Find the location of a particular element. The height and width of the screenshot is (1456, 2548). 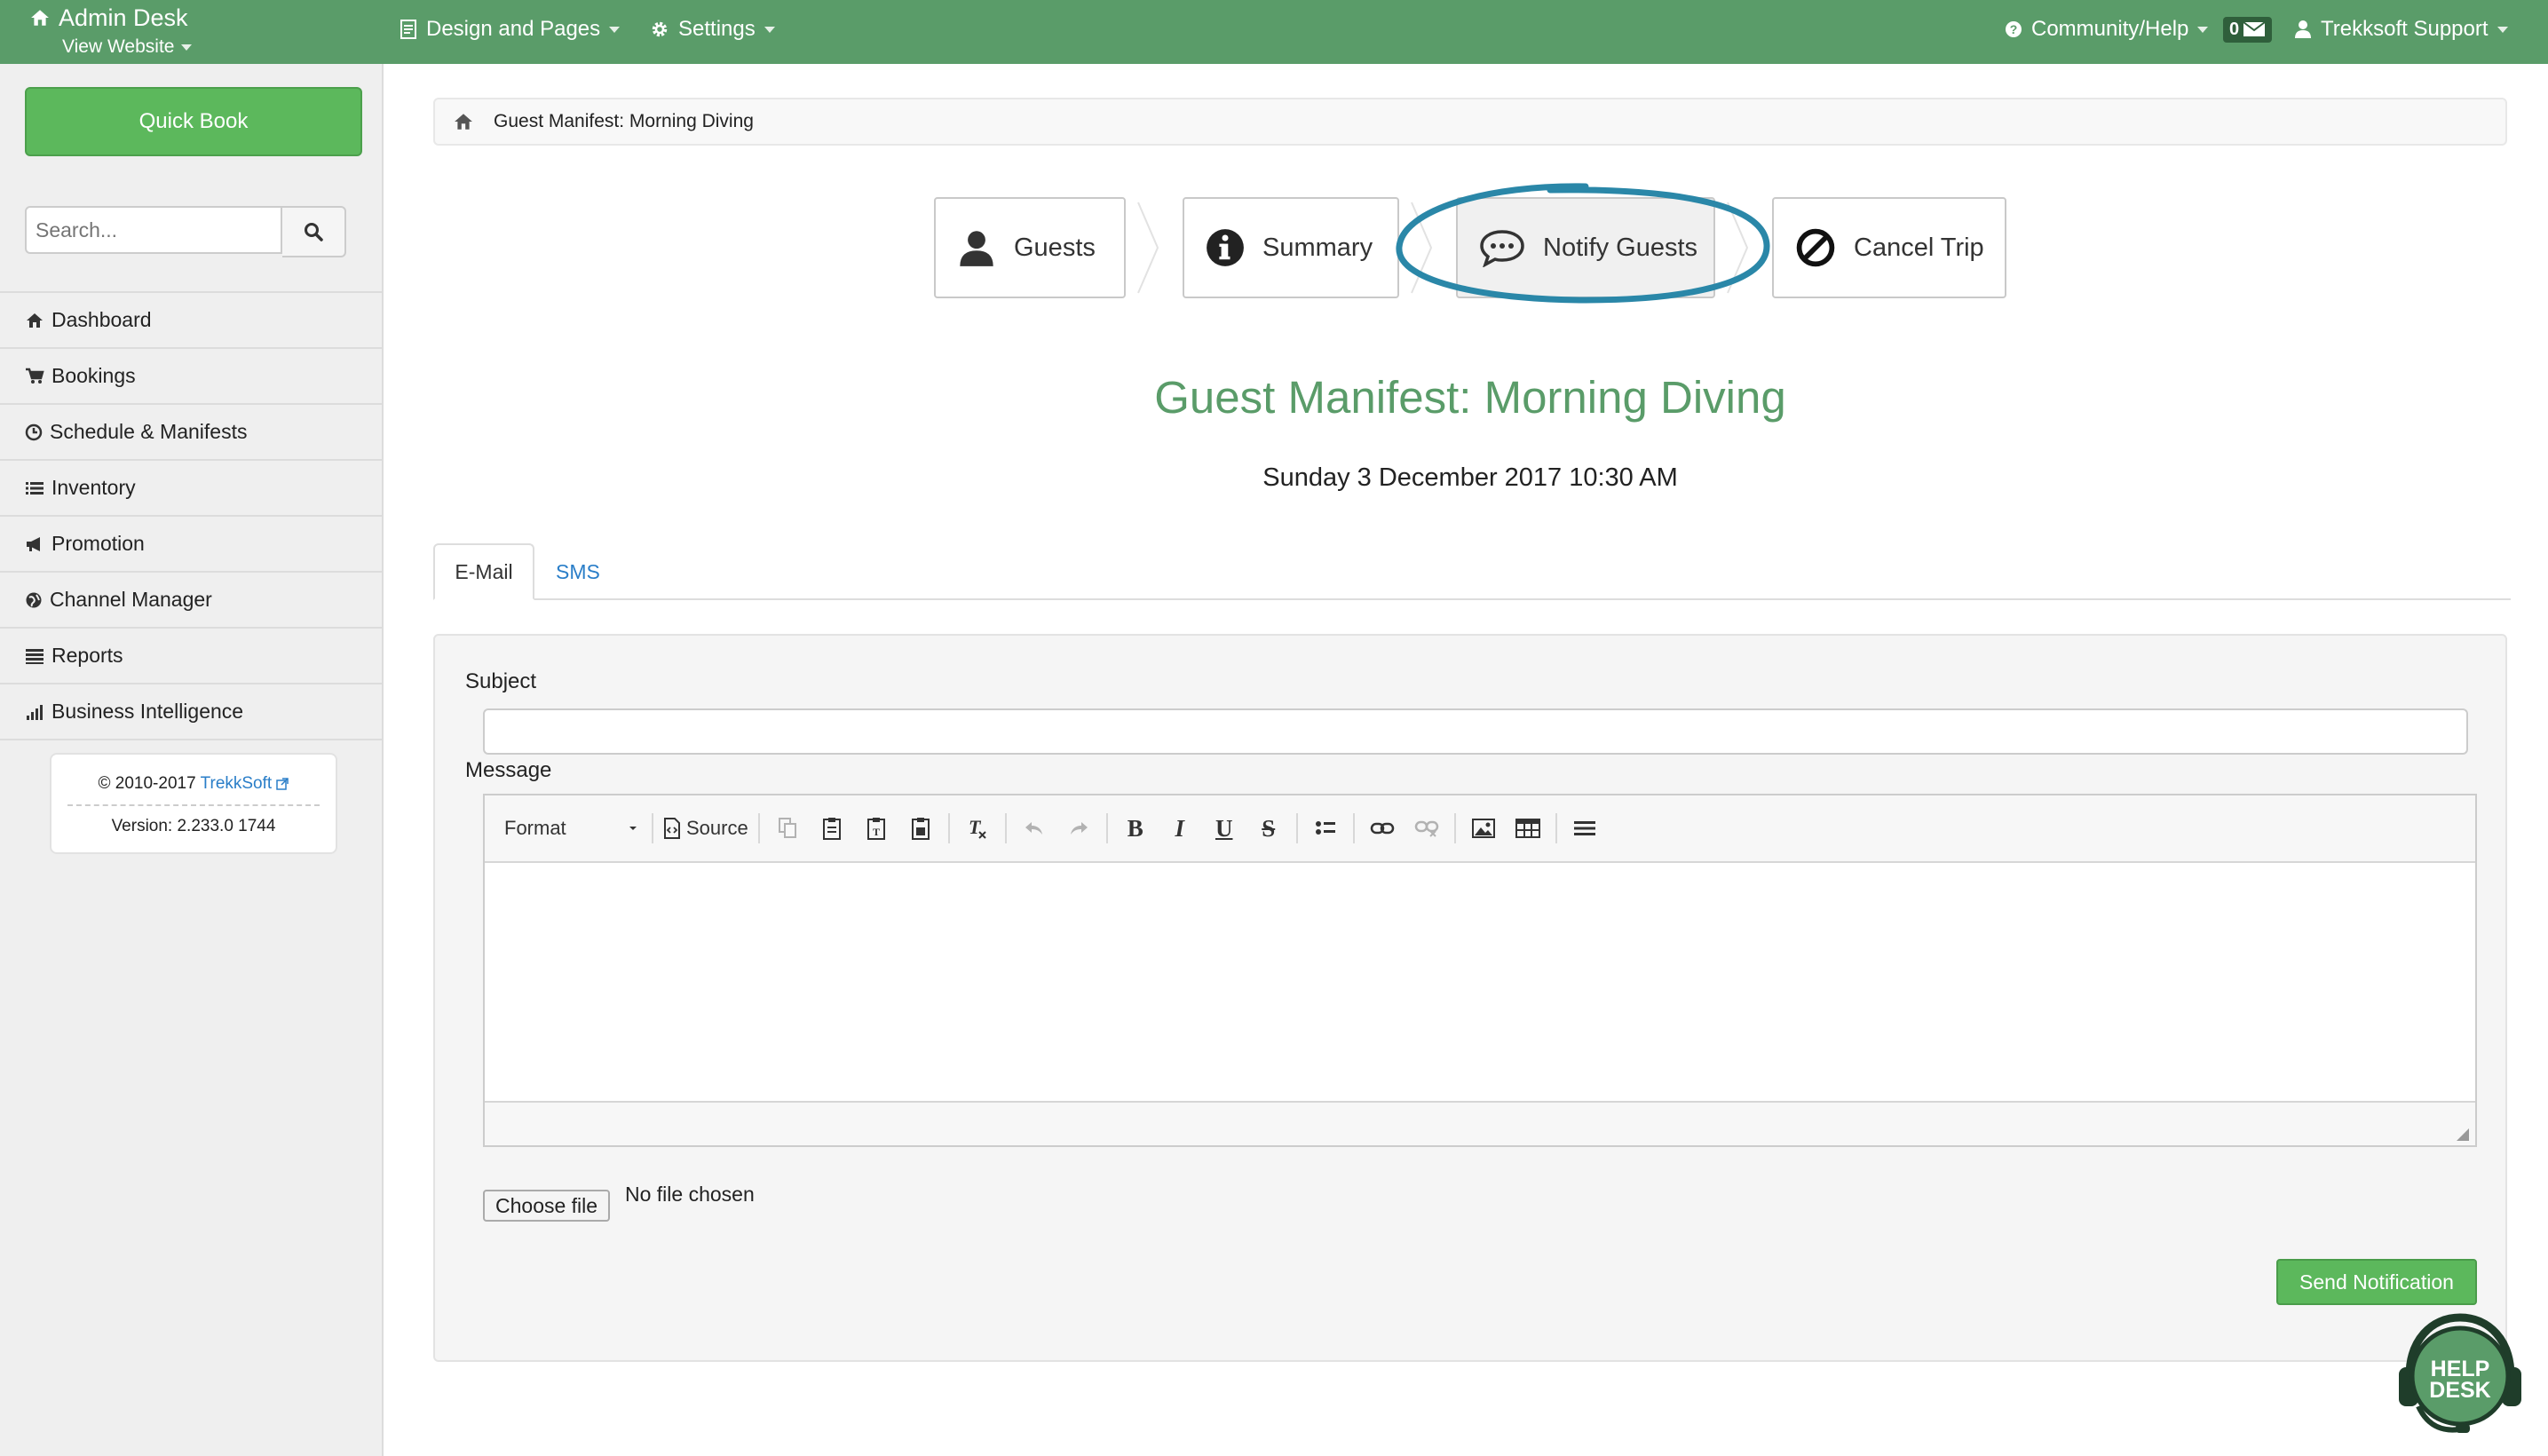

source-button: Source is located at coordinates (706, 828).